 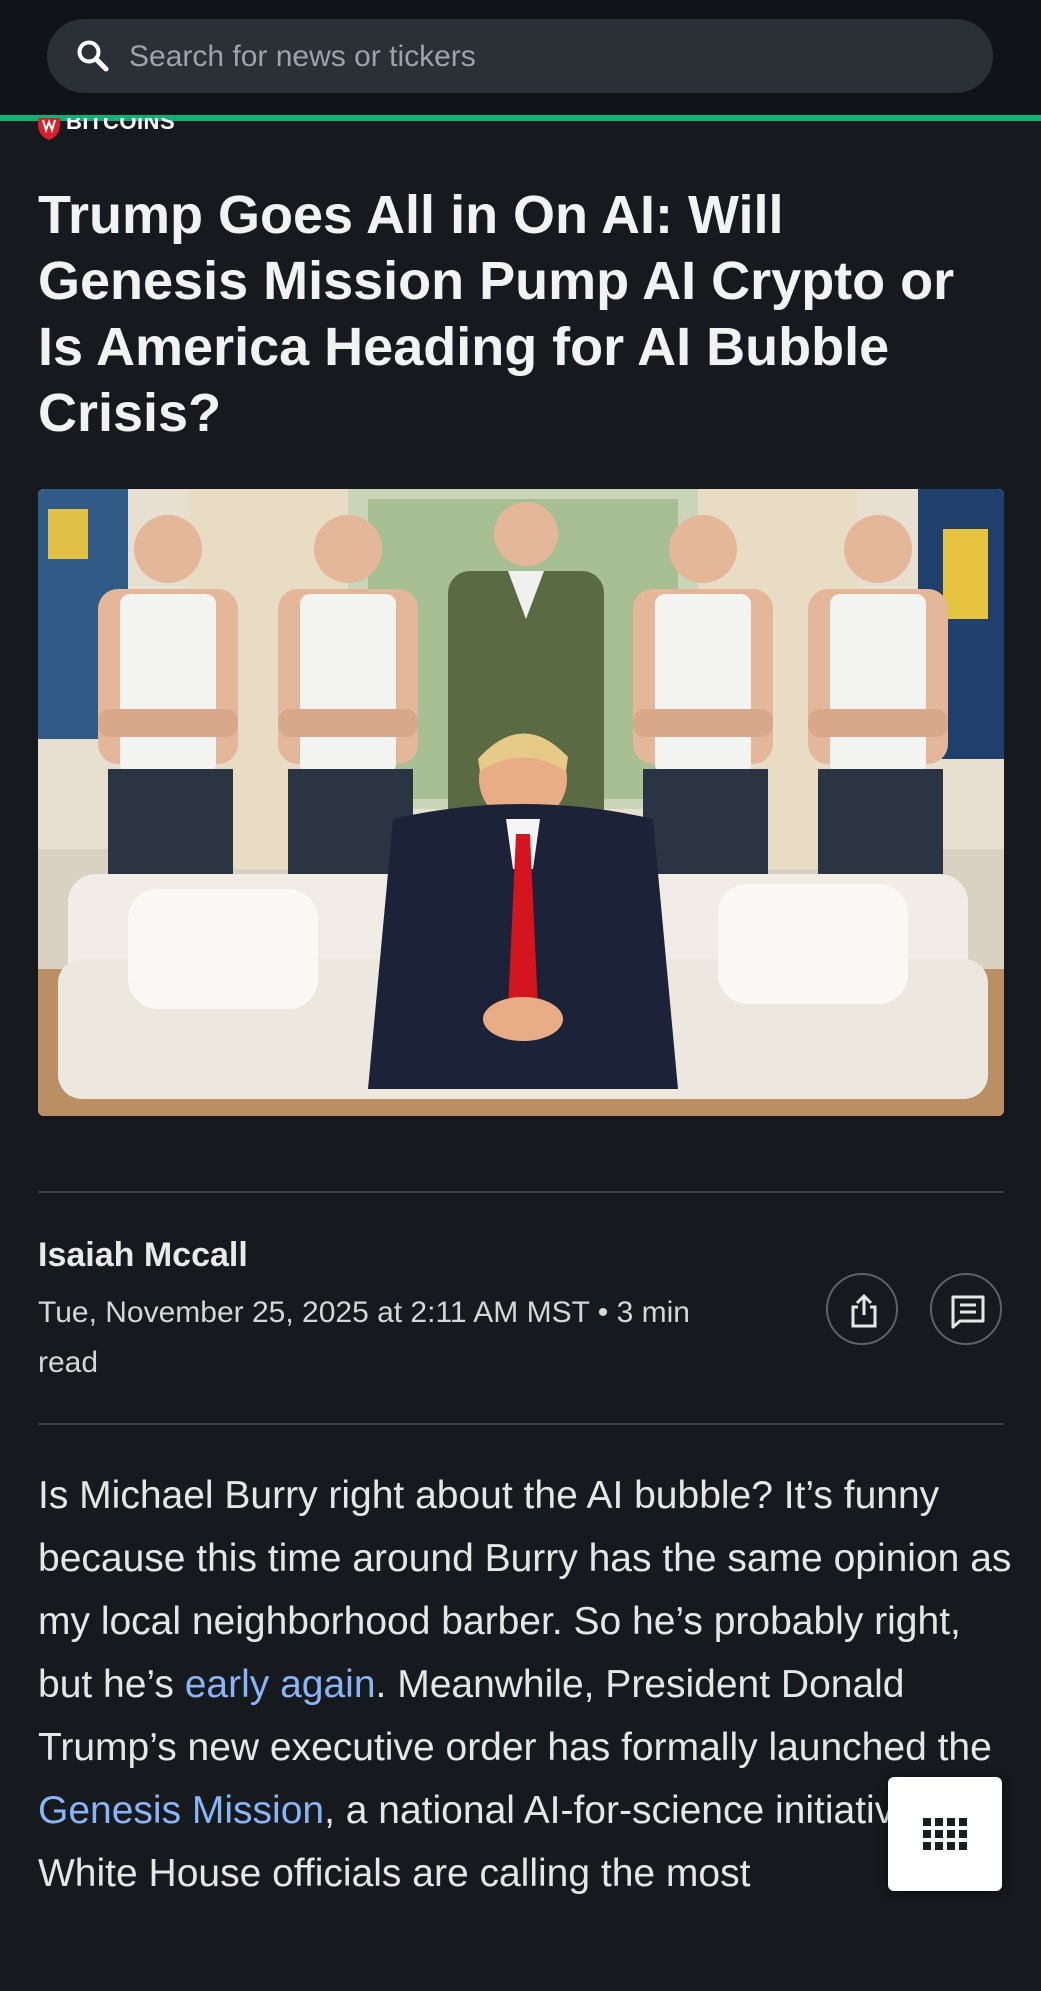 I want to click on provider-name: BITCOINS, so click(x=121, y=126).